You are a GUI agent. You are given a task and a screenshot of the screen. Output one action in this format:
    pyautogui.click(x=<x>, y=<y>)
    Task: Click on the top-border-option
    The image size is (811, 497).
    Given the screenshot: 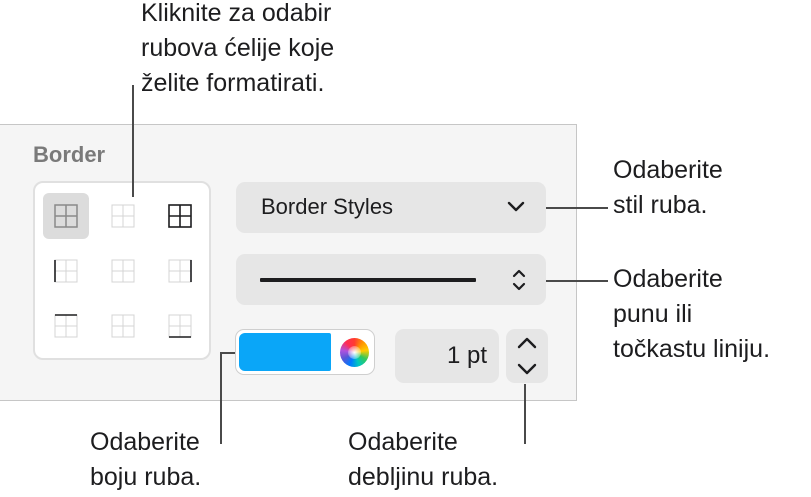 What is the action you would take?
    pyautogui.click(x=66, y=326)
    